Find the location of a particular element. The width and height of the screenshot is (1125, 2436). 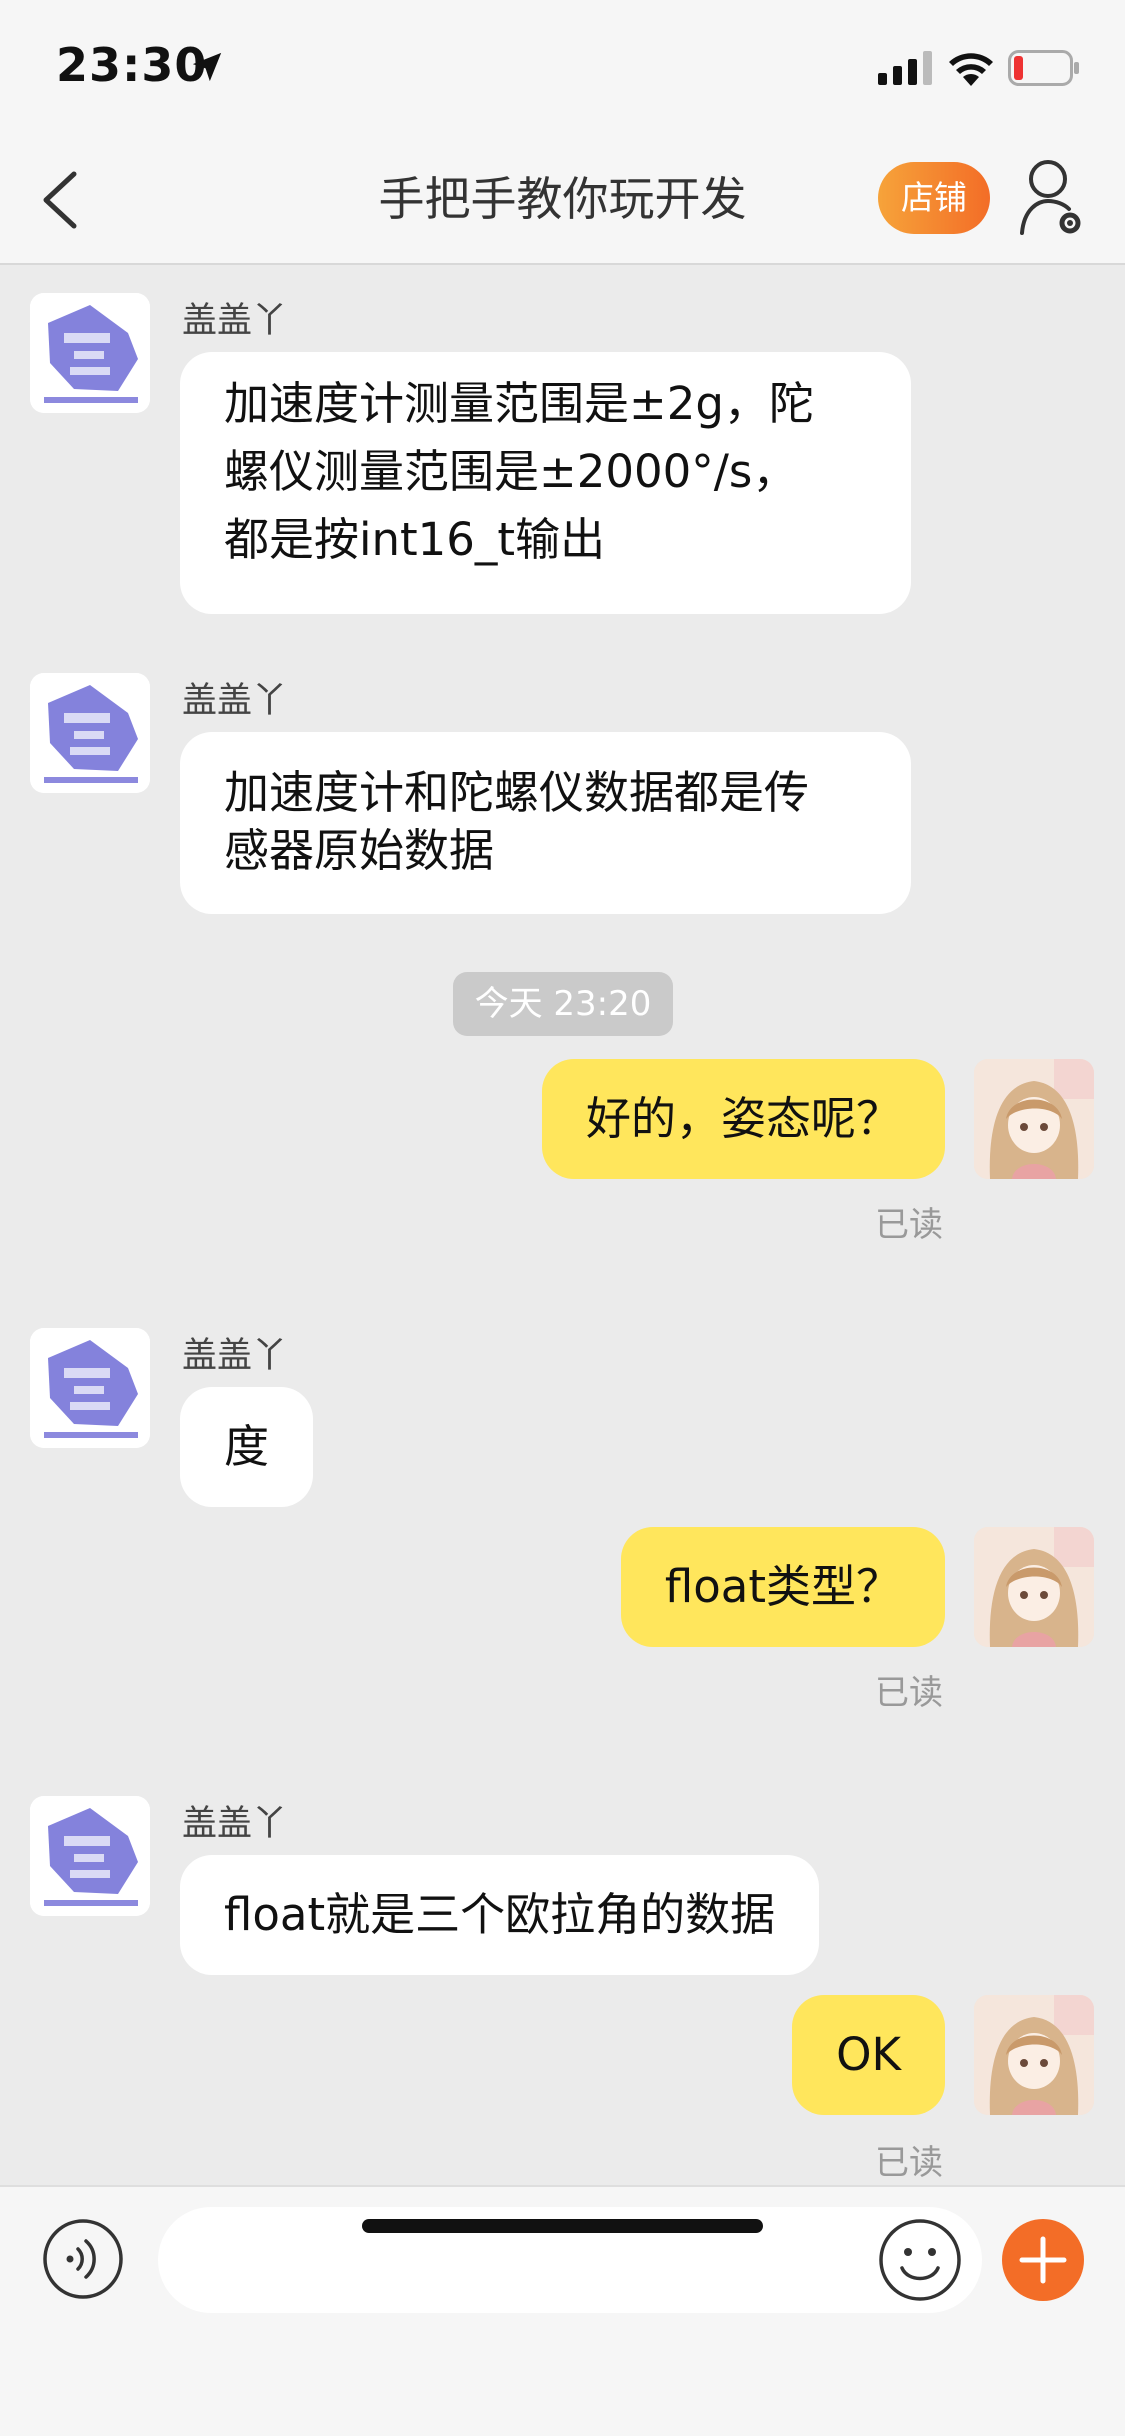

message-line: 加速度计测量范围是±2g，陀 is located at coordinates (519, 403).